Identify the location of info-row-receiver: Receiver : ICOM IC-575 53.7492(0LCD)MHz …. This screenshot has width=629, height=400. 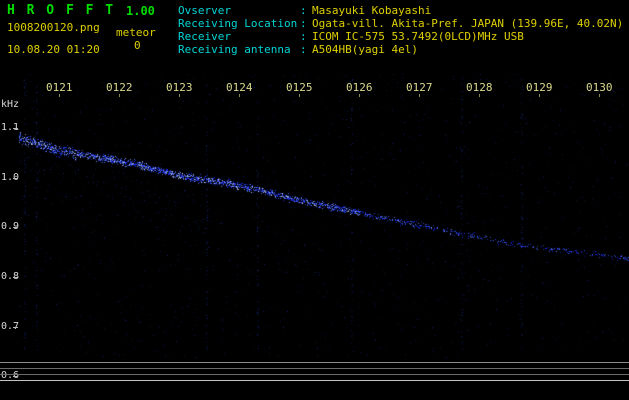
(351, 36).